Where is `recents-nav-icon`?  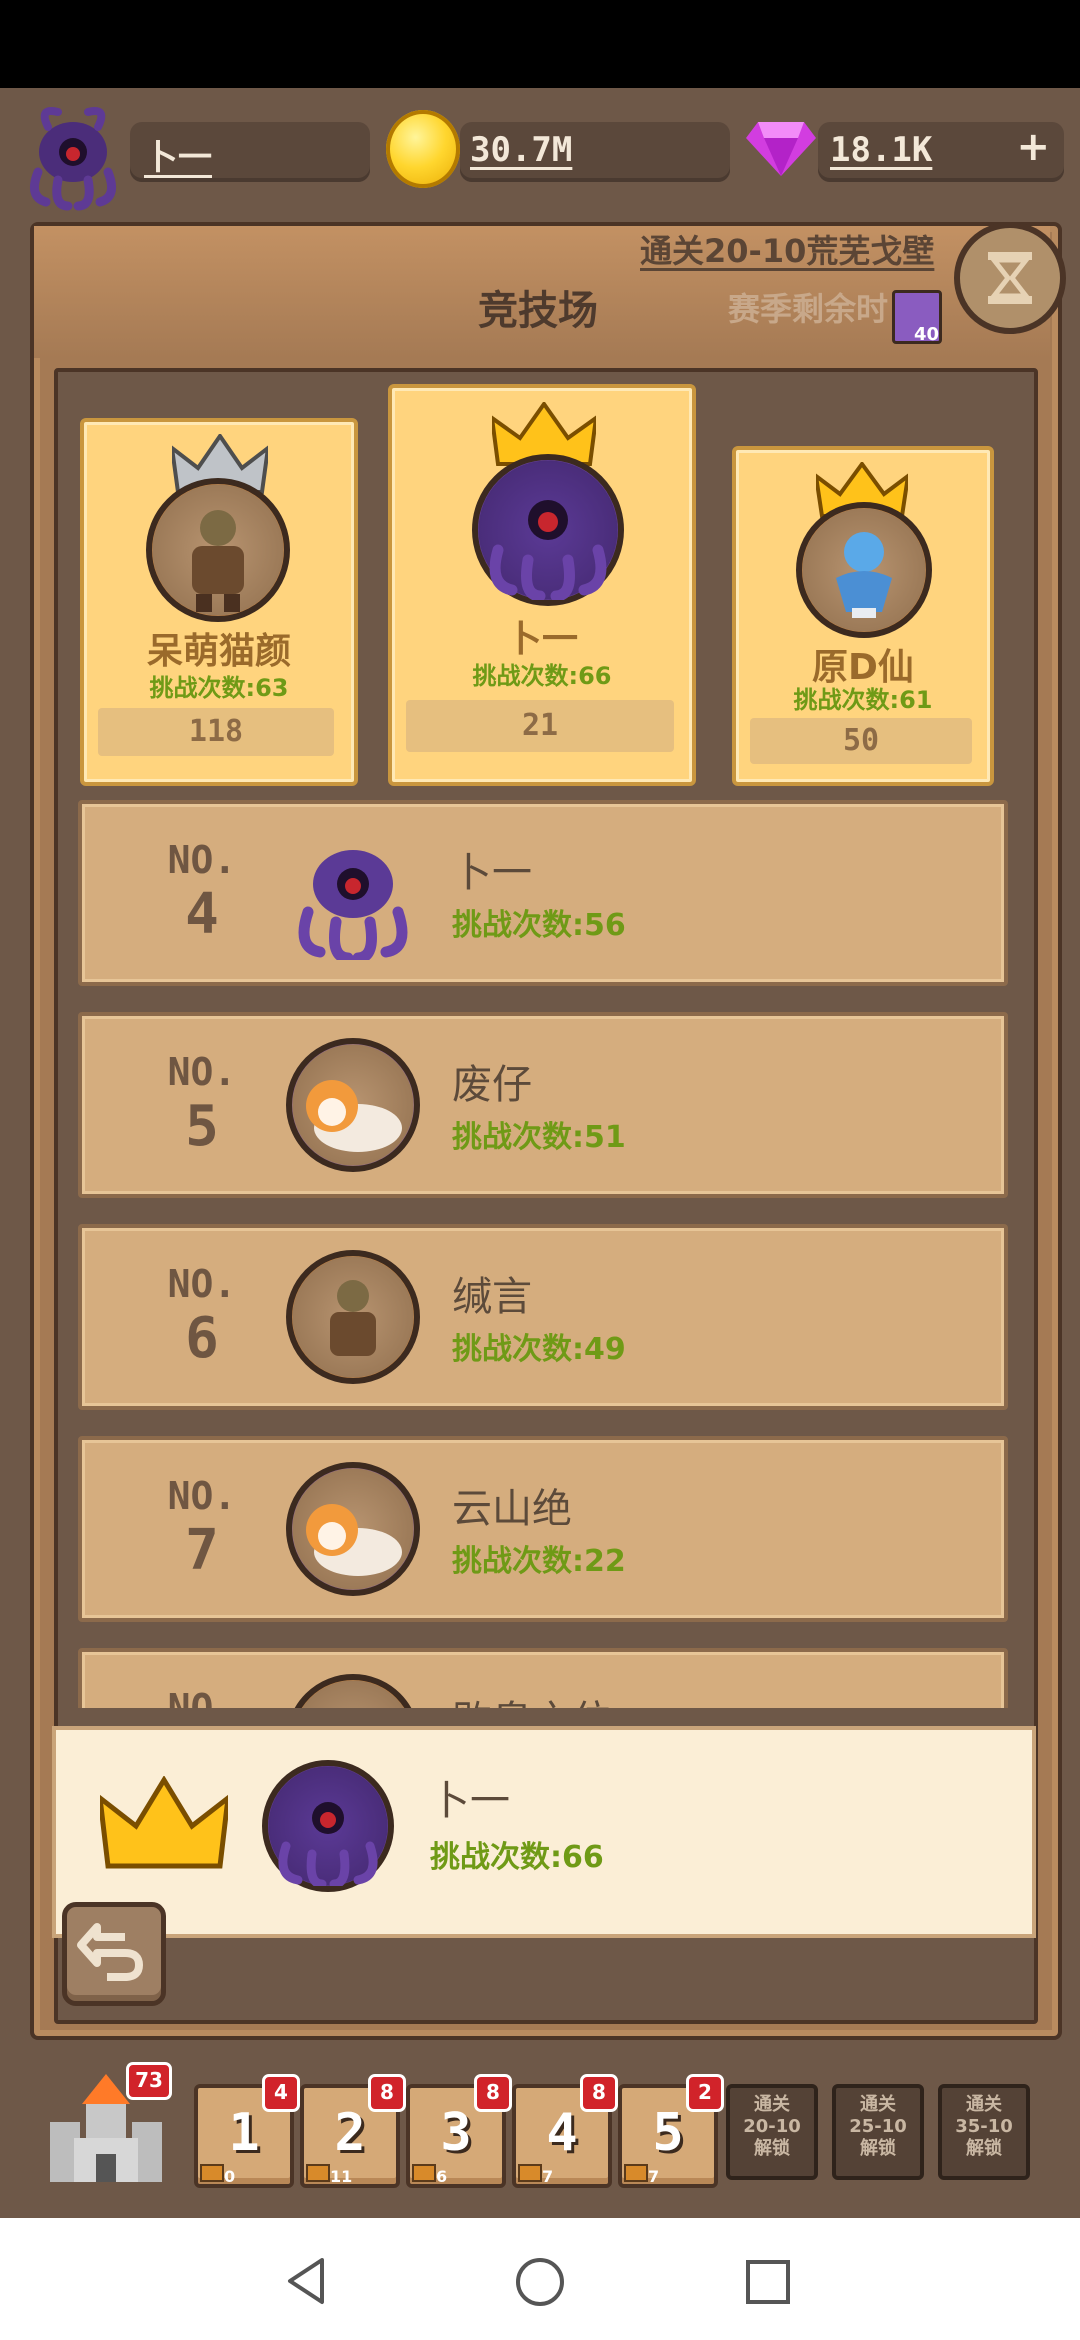
recents-nav-icon is located at coordinates (768, 2282).